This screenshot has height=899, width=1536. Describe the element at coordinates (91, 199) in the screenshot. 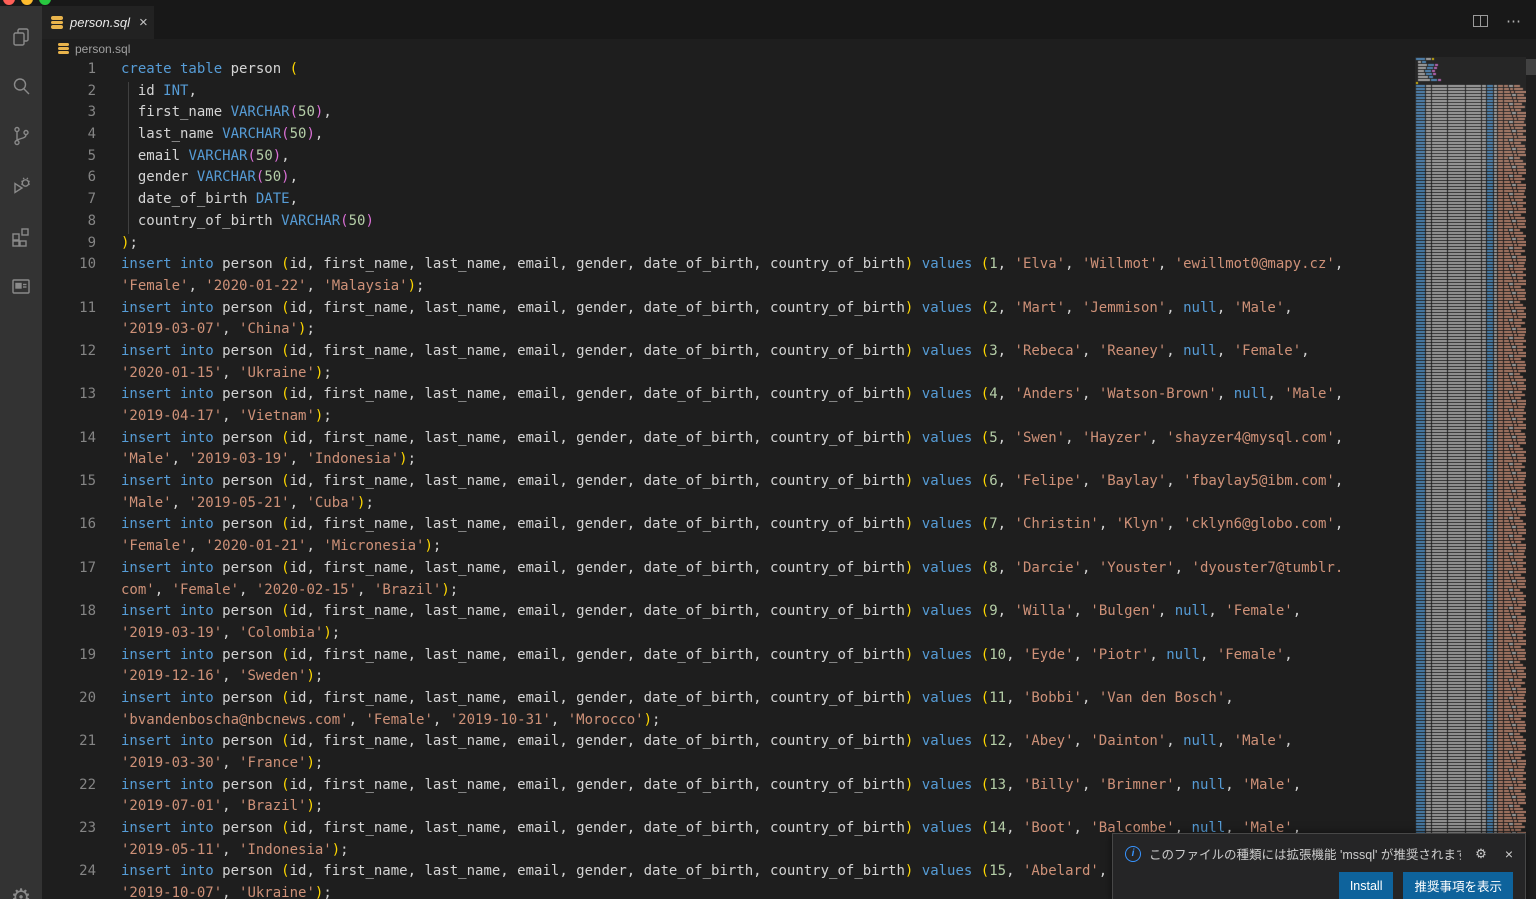

I see `line-number: 7` at that location.